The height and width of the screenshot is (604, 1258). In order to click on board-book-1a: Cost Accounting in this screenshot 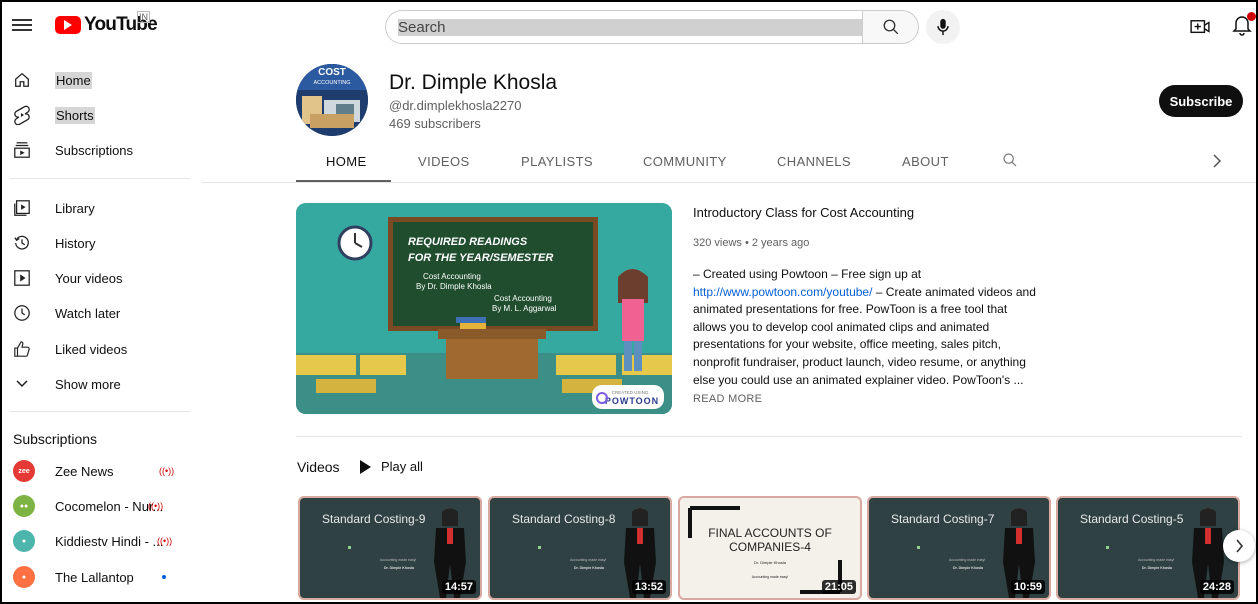, I will do `click(452, 276)`.